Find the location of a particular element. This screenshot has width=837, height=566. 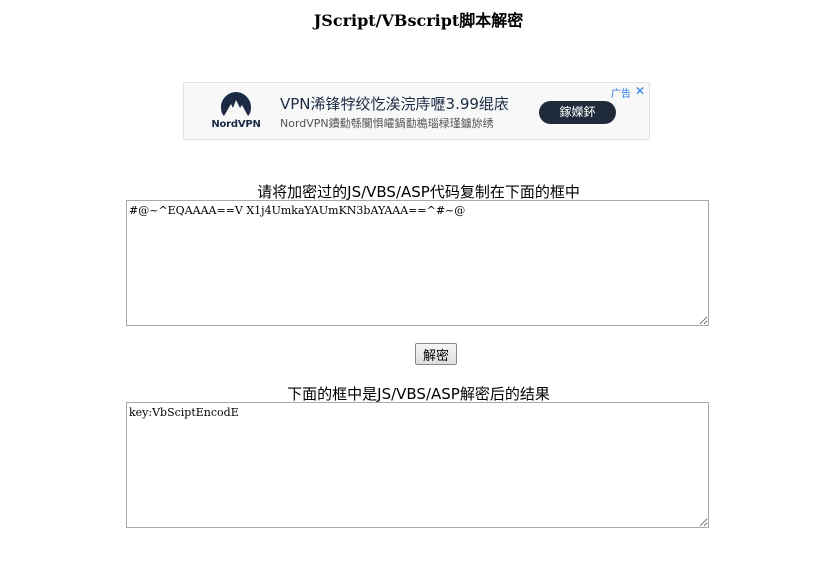

ad-label: 广告 is located at coordinates (621, 92).